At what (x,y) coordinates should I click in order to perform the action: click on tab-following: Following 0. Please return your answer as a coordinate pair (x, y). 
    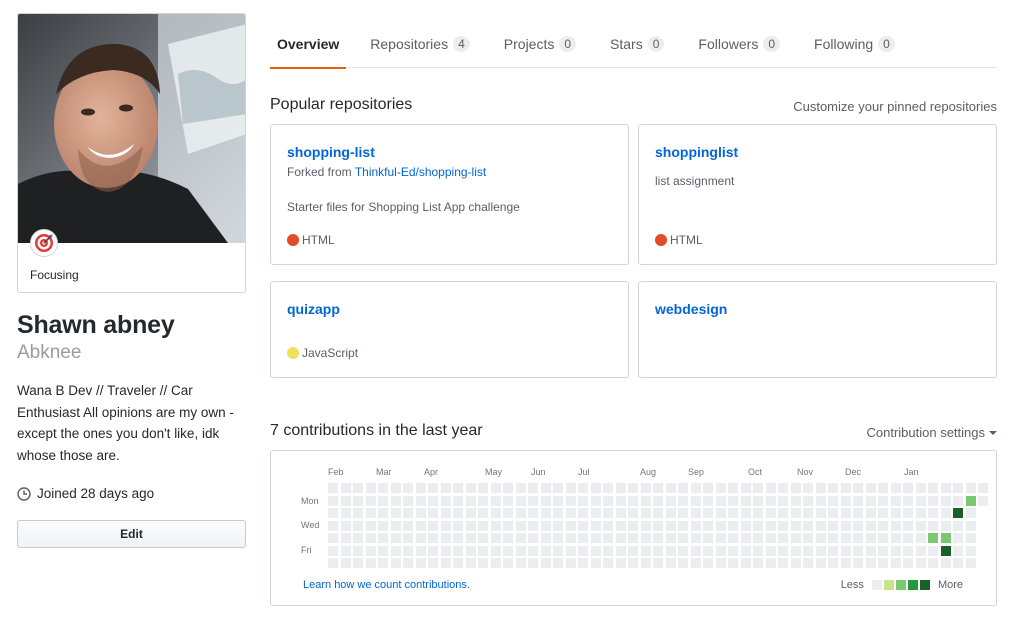
    Looking at the image, I should click on (854, 44).